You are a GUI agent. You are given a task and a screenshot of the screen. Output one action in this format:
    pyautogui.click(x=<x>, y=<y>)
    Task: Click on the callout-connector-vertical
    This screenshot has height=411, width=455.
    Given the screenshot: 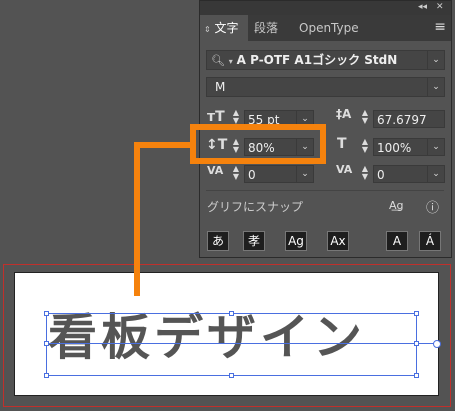 What is the action you would take?
    pyautogui.click(x=137, y=219)
    